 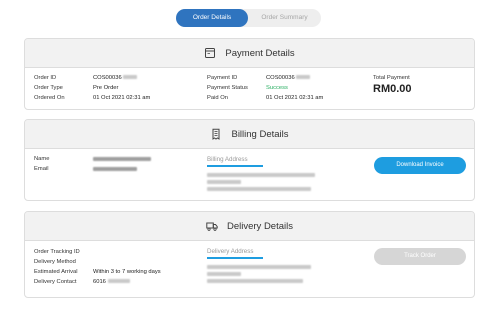 I want to click on delivery-contact-label: Delivery Contact, so click(x=55, y=282).